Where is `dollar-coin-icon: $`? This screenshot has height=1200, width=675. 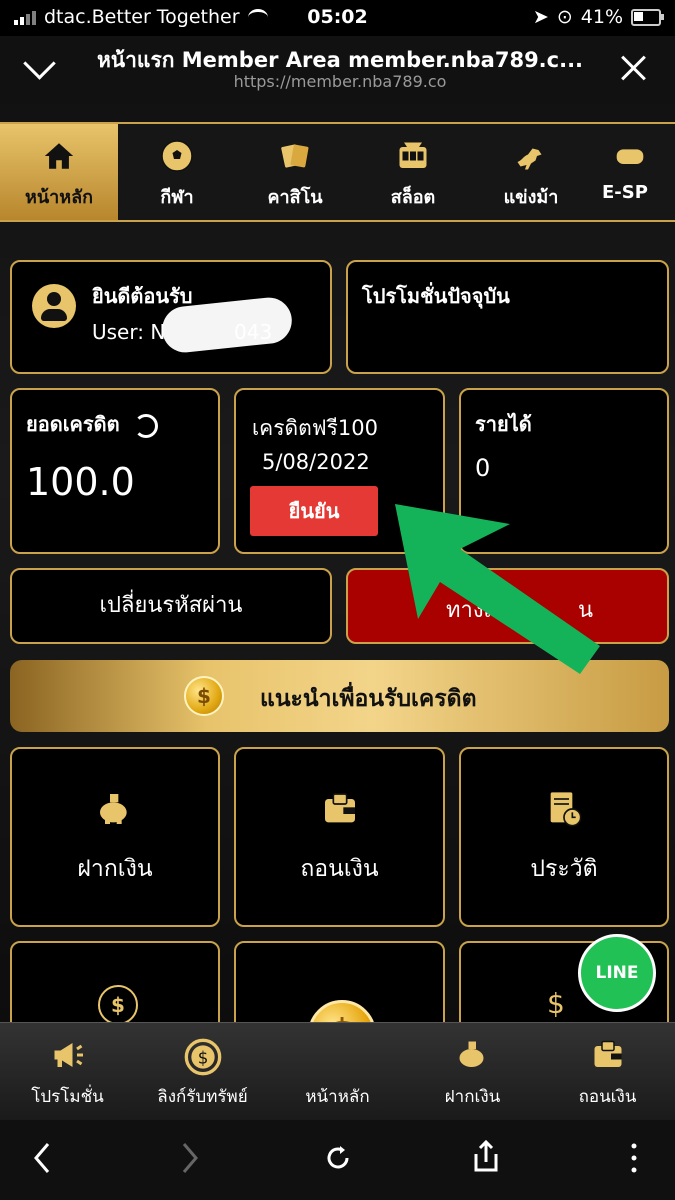
dollar-coin-icon: $ is located at coordinates (202, 1057).